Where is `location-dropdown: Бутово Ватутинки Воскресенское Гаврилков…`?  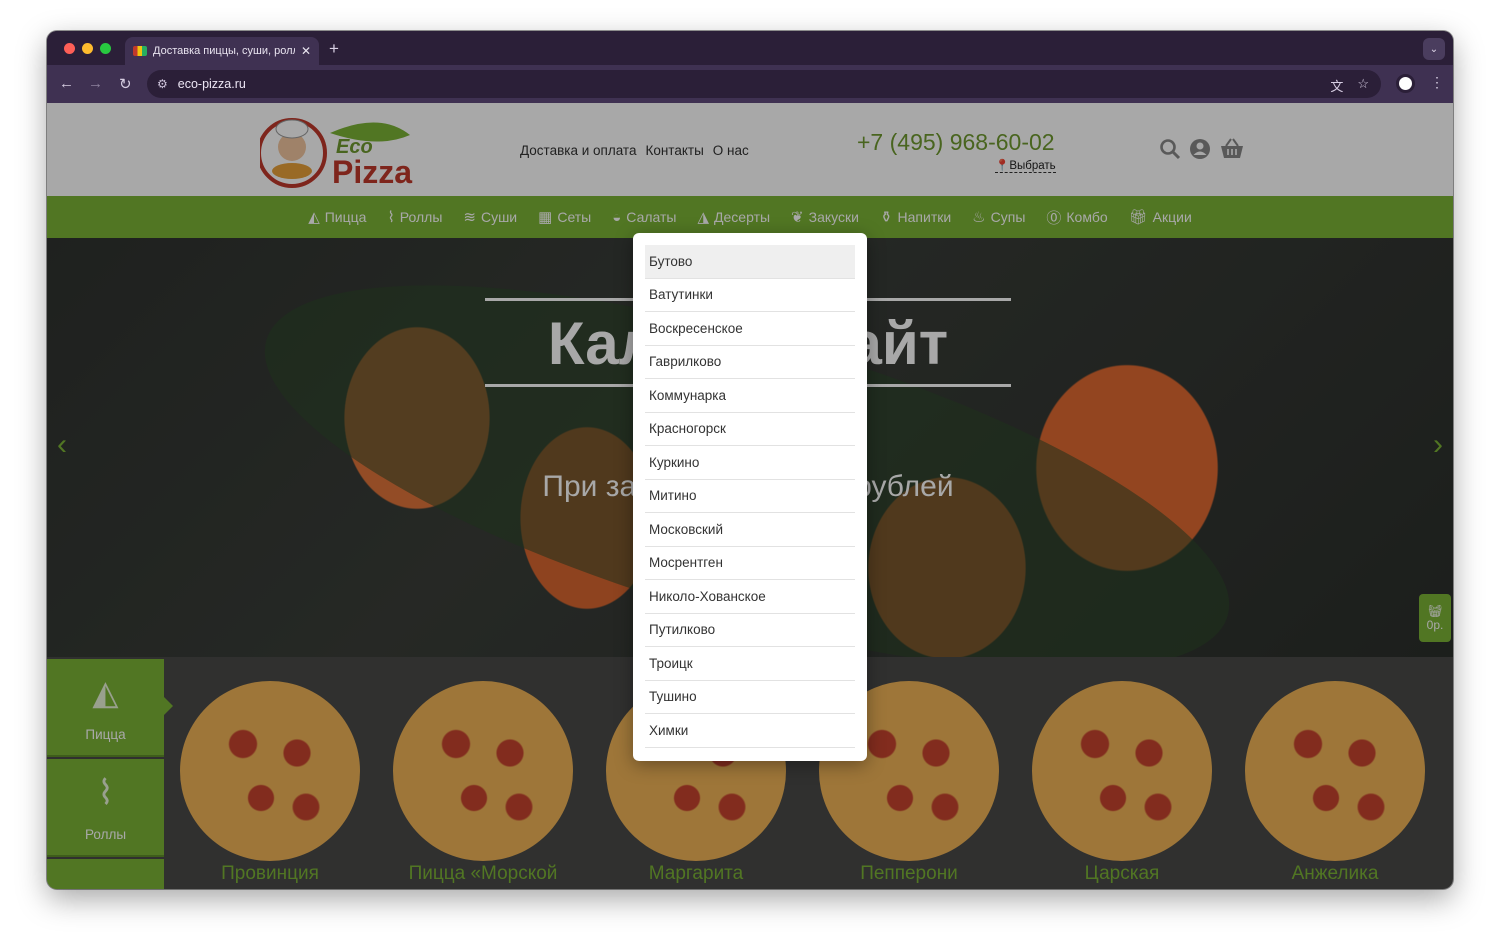 location-dropdown: Бутово Ватутинки Воскресенское Гаврилков… is located at coordinates (750, 497).